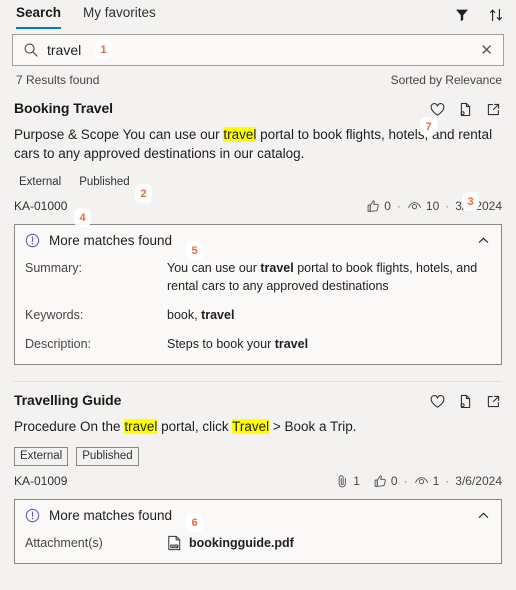 This screenshot has height=590, width=516. What do you see at coordinates (63, 108) in the screenshot?
I see `result-title: Booking Travel` at bounding box center [63, 108].